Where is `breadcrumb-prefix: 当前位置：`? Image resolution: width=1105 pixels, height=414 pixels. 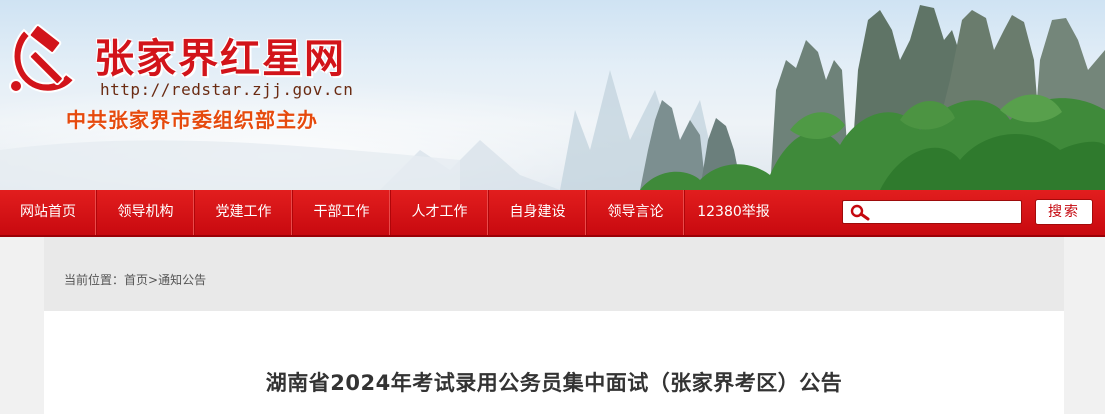 breadcrumb-prefix: 当前位置： is located at coordinates (94, 280).